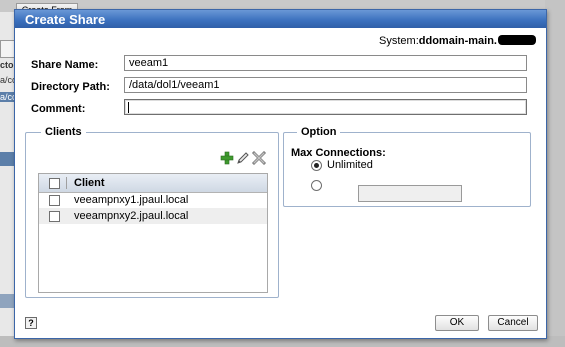 The width and height of the screenshot is (565, 347). I want to click on system-host: ddomain-main., so click(457, 41).